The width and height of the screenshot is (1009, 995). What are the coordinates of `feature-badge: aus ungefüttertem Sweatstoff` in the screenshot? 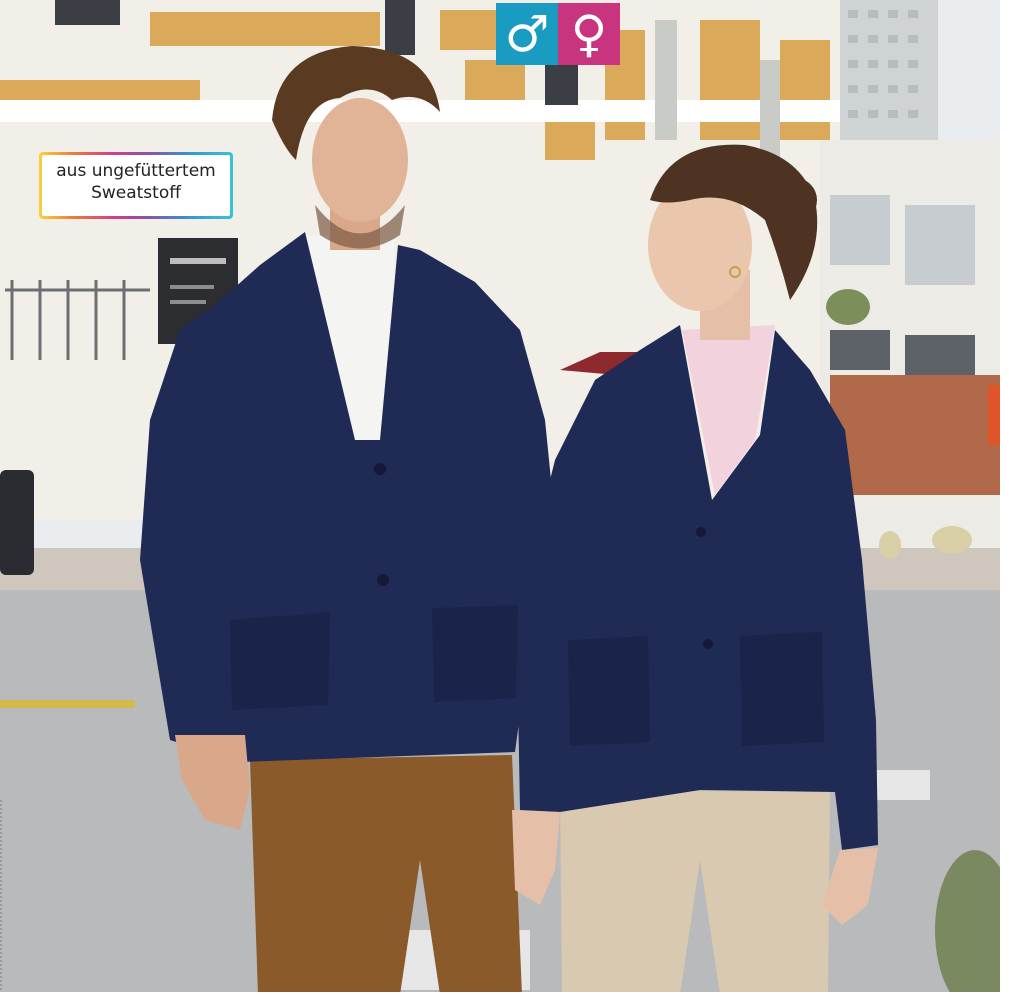 It's located at (136, 185).